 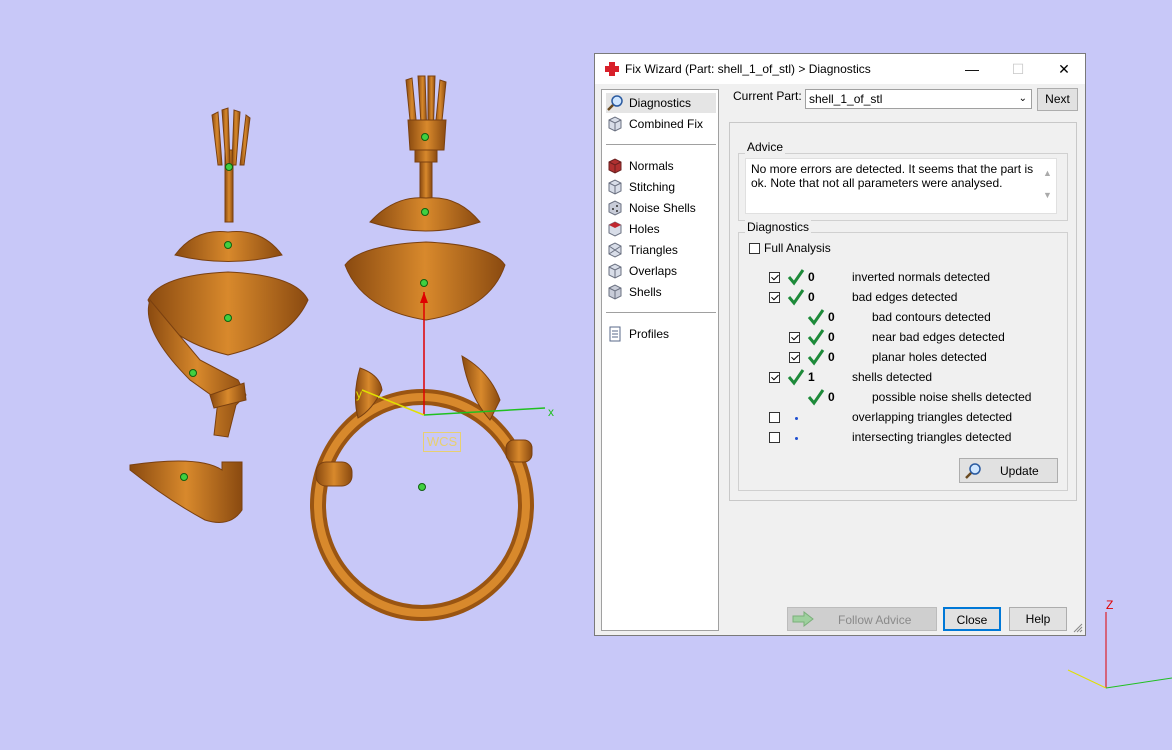 I want to click on update-button: Update, so click(x=1008, y=470).